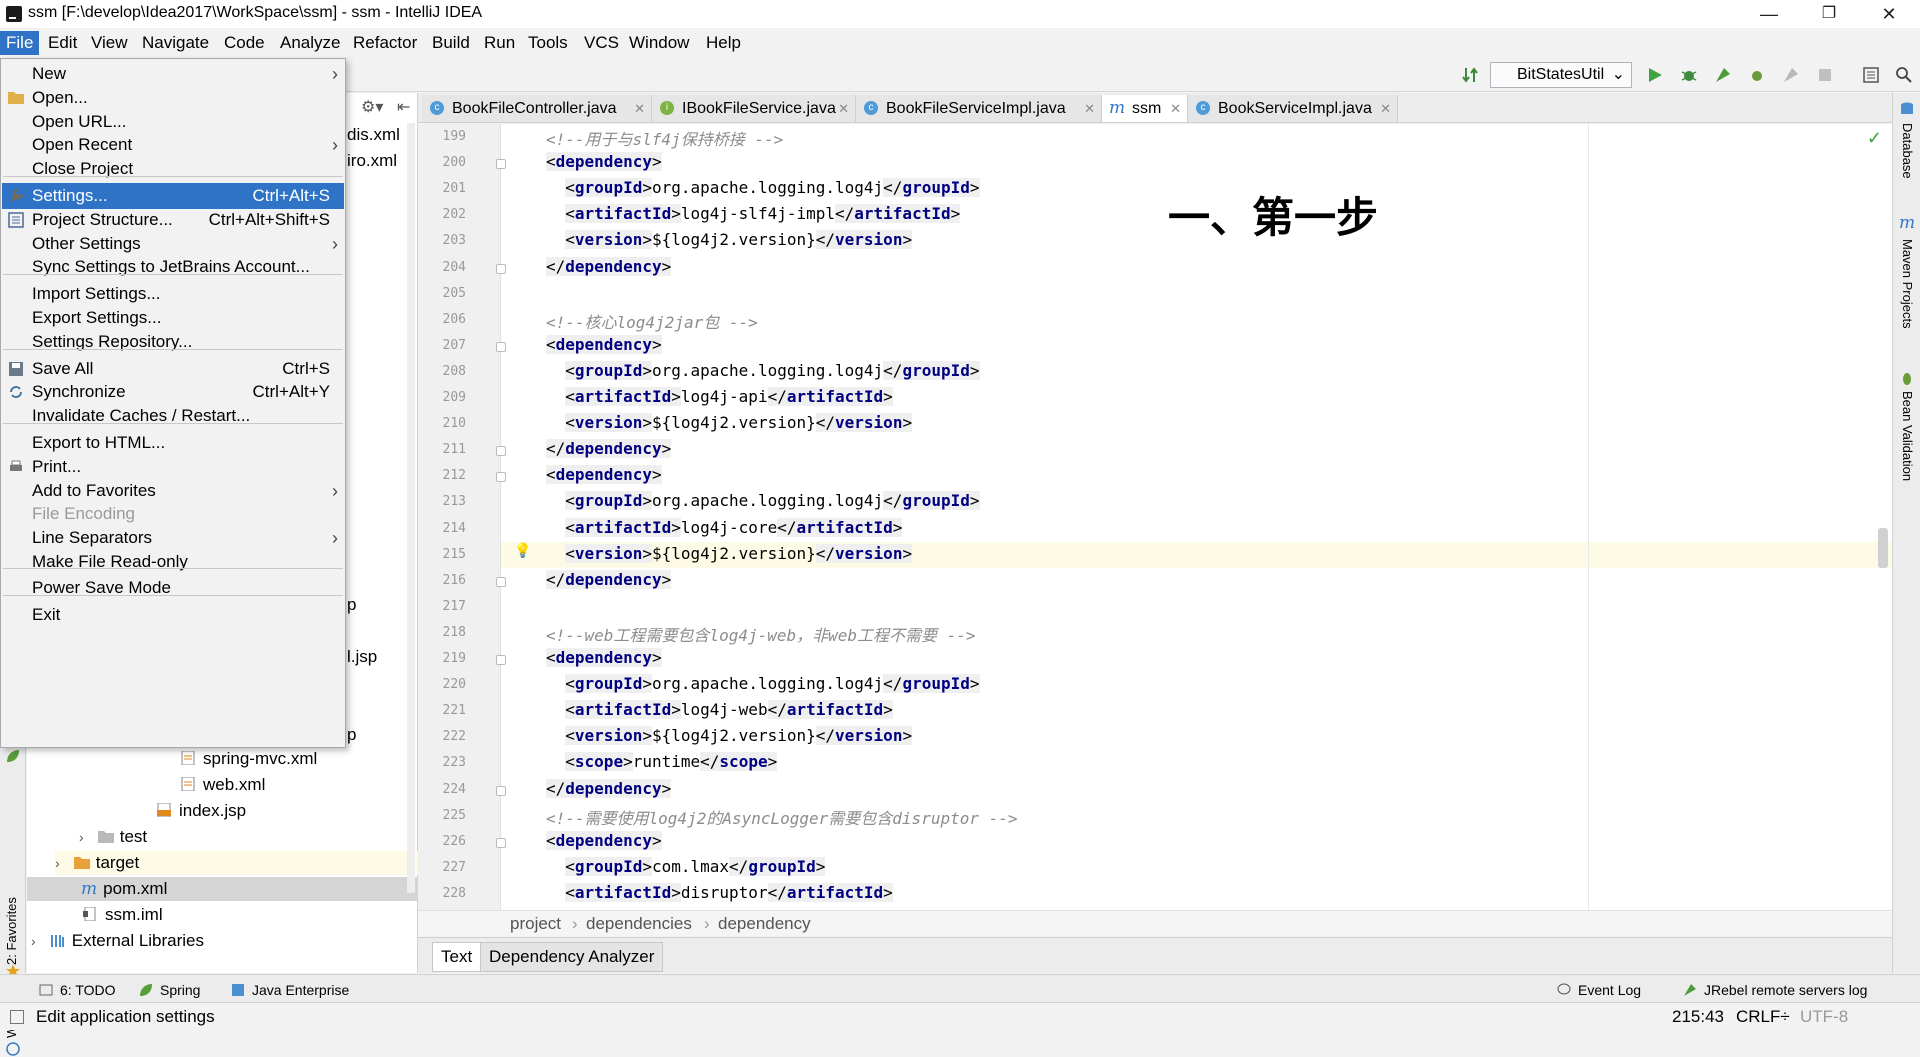  I want to click on menu-run: Run, so click(499, 43).